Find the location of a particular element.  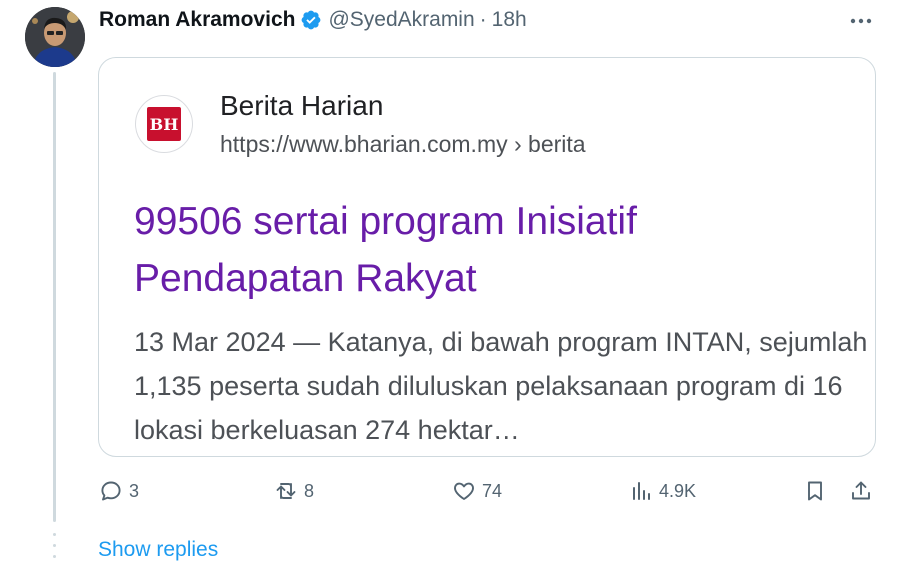

views-button: 4.9K is located at coordinates (662, 491).